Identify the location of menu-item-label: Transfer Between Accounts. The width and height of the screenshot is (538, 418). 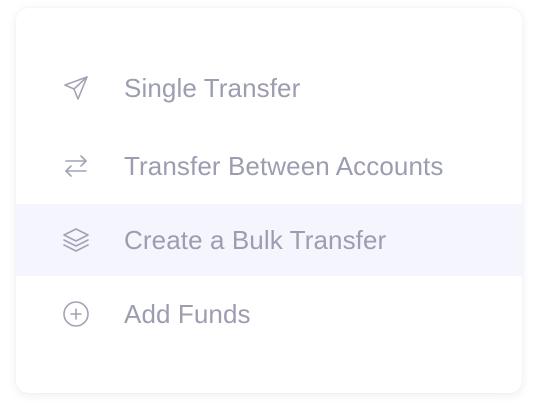
(284, 165).